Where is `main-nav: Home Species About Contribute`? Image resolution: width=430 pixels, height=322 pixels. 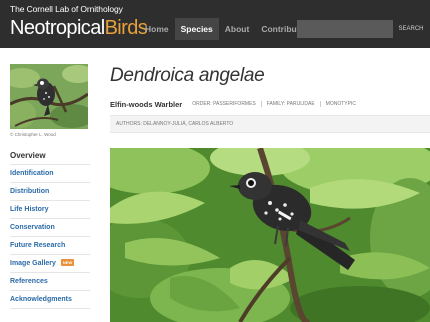 main-nav: Home Species About Contribute is located at coordinates (224, 29).